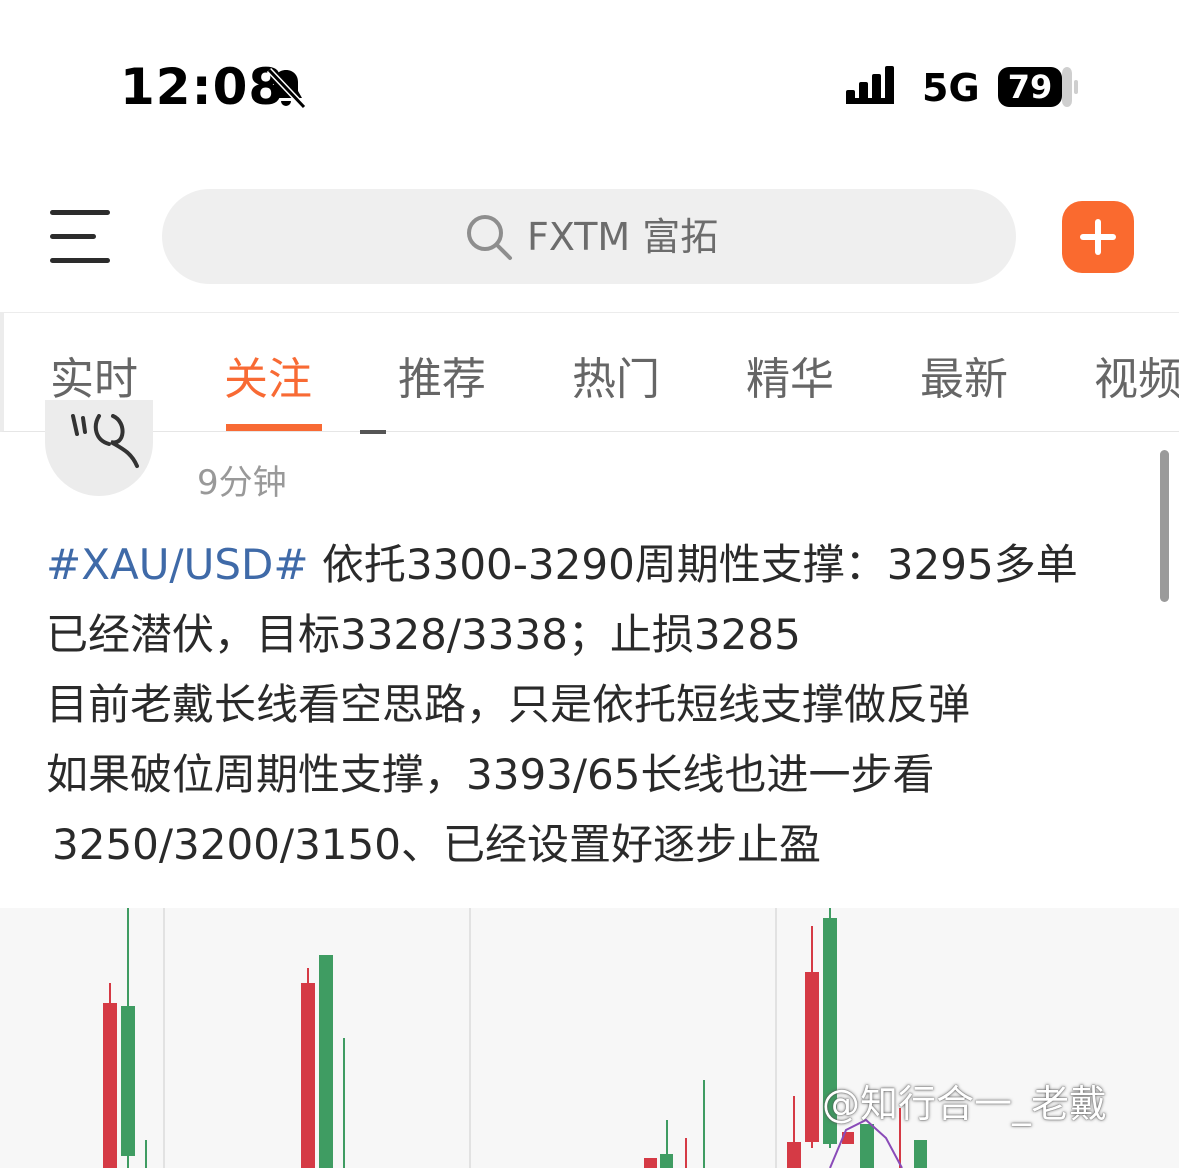 The width and height of the screenshot is (1179, 1168). I want to click on status-time: 12:08, so click(202, 87).